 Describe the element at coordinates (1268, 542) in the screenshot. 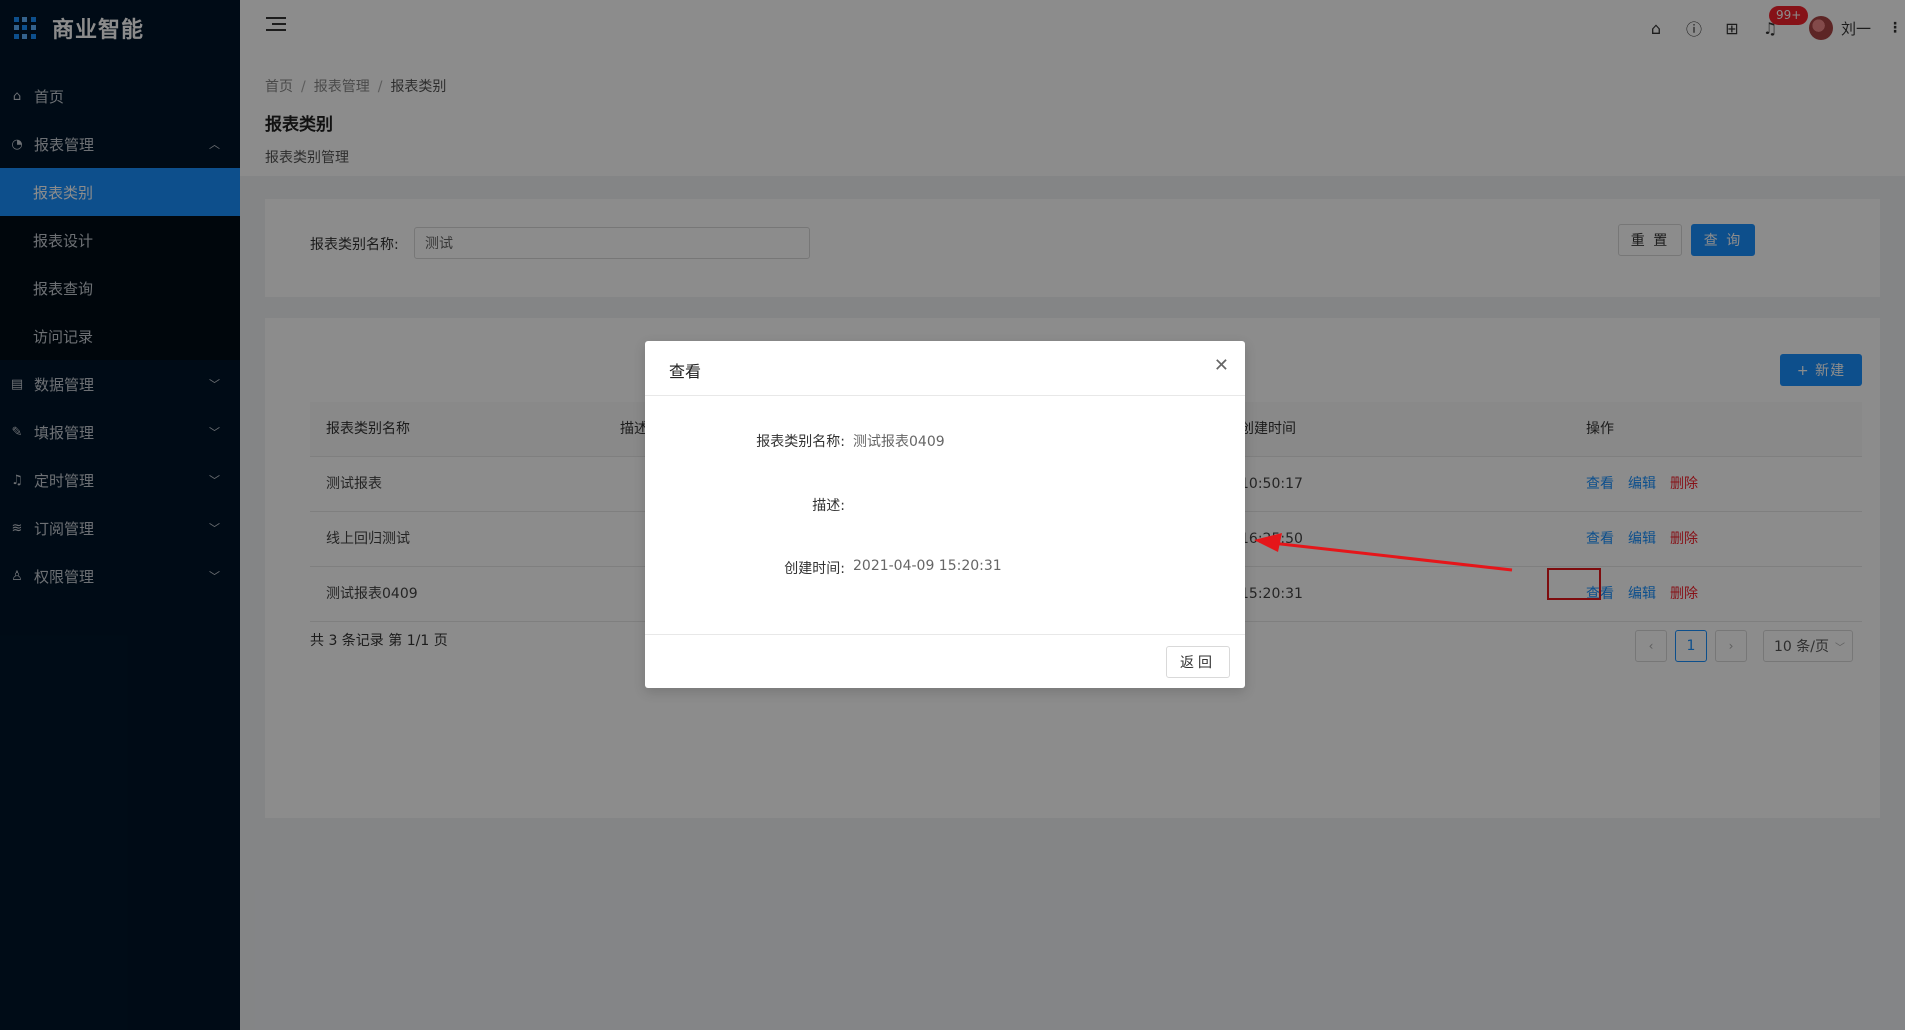

I see `arrow-head` at that location.